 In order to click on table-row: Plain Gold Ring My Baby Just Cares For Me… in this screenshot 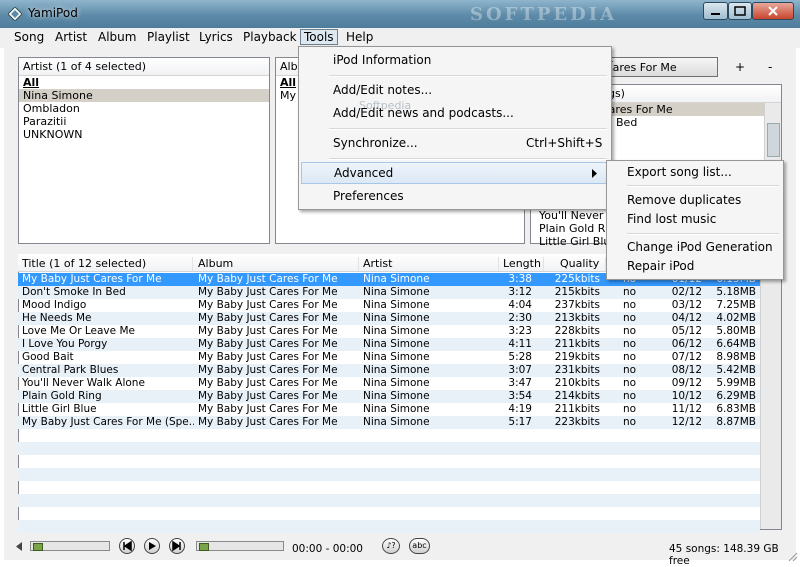, I will do `click(389, 396)`.